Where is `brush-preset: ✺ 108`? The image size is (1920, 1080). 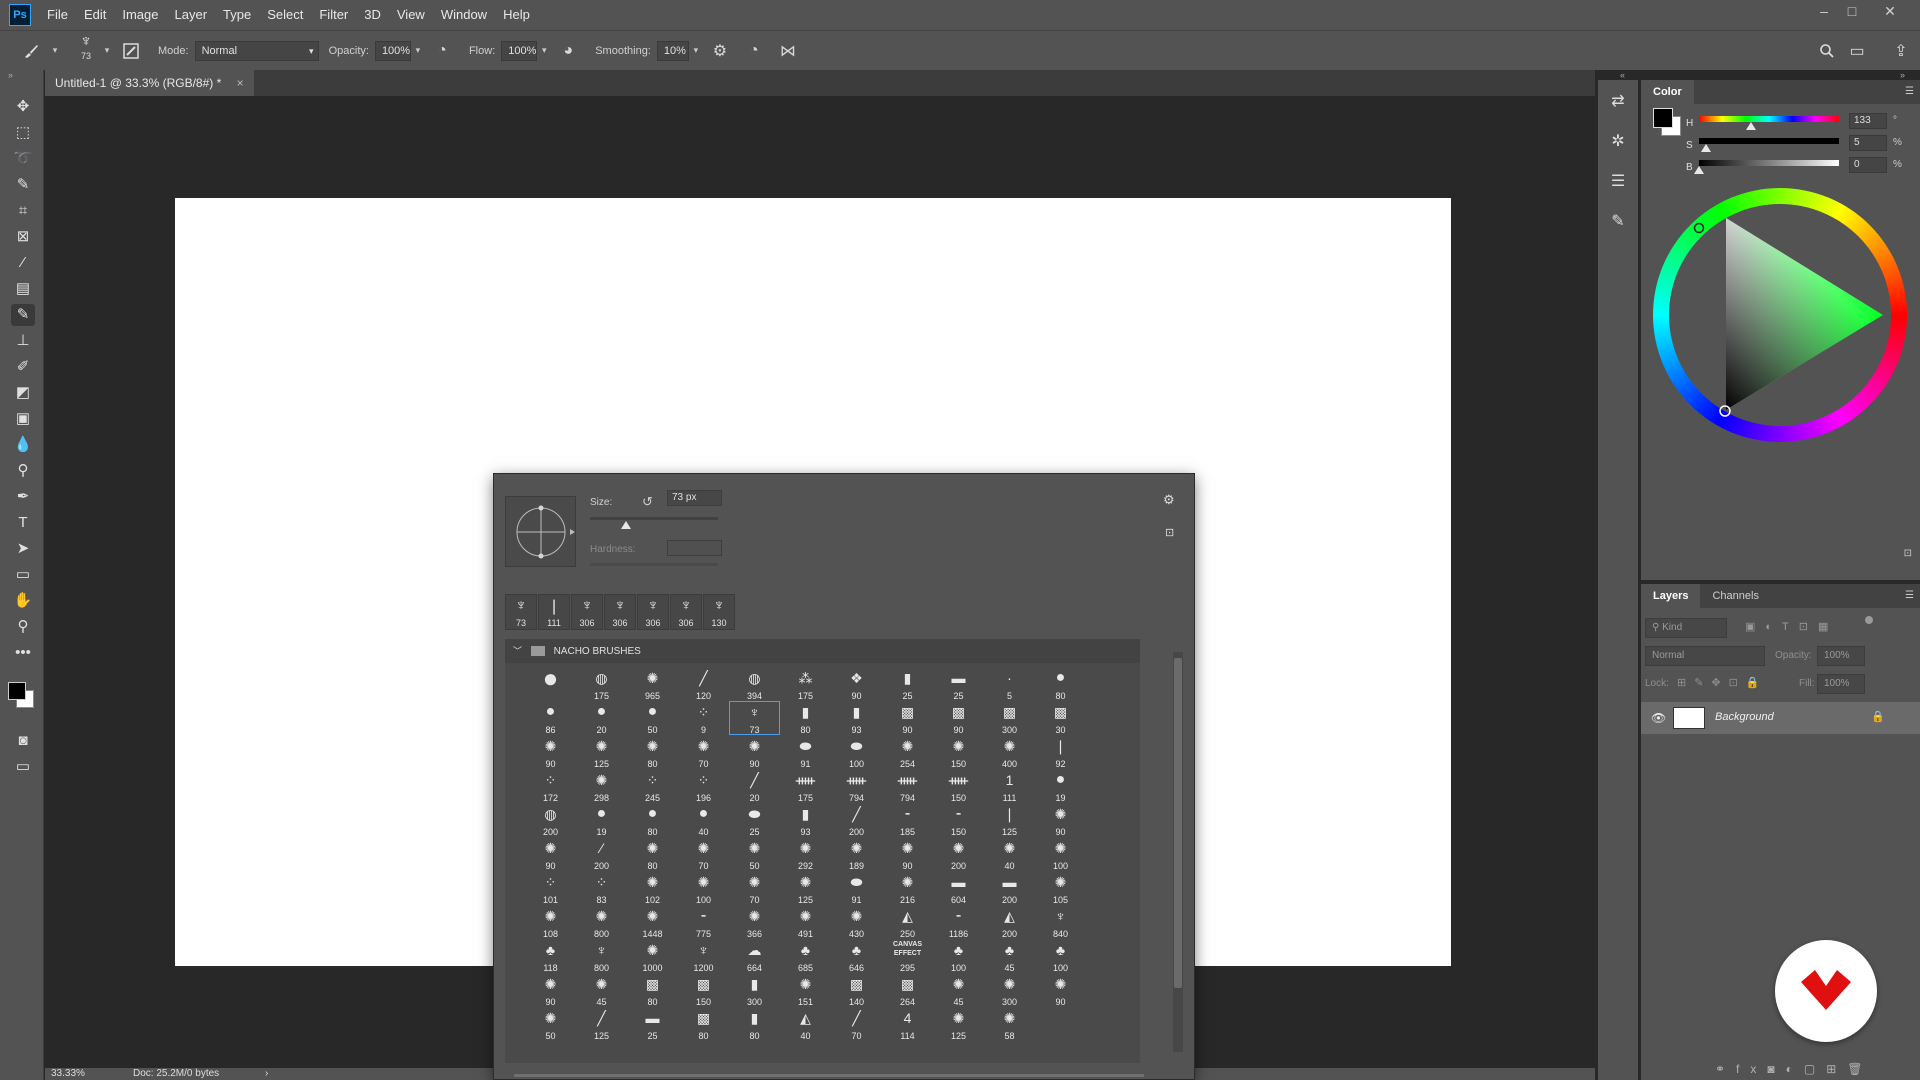
brush-preset: ✺ 108 is located at coordinates (550, 922).